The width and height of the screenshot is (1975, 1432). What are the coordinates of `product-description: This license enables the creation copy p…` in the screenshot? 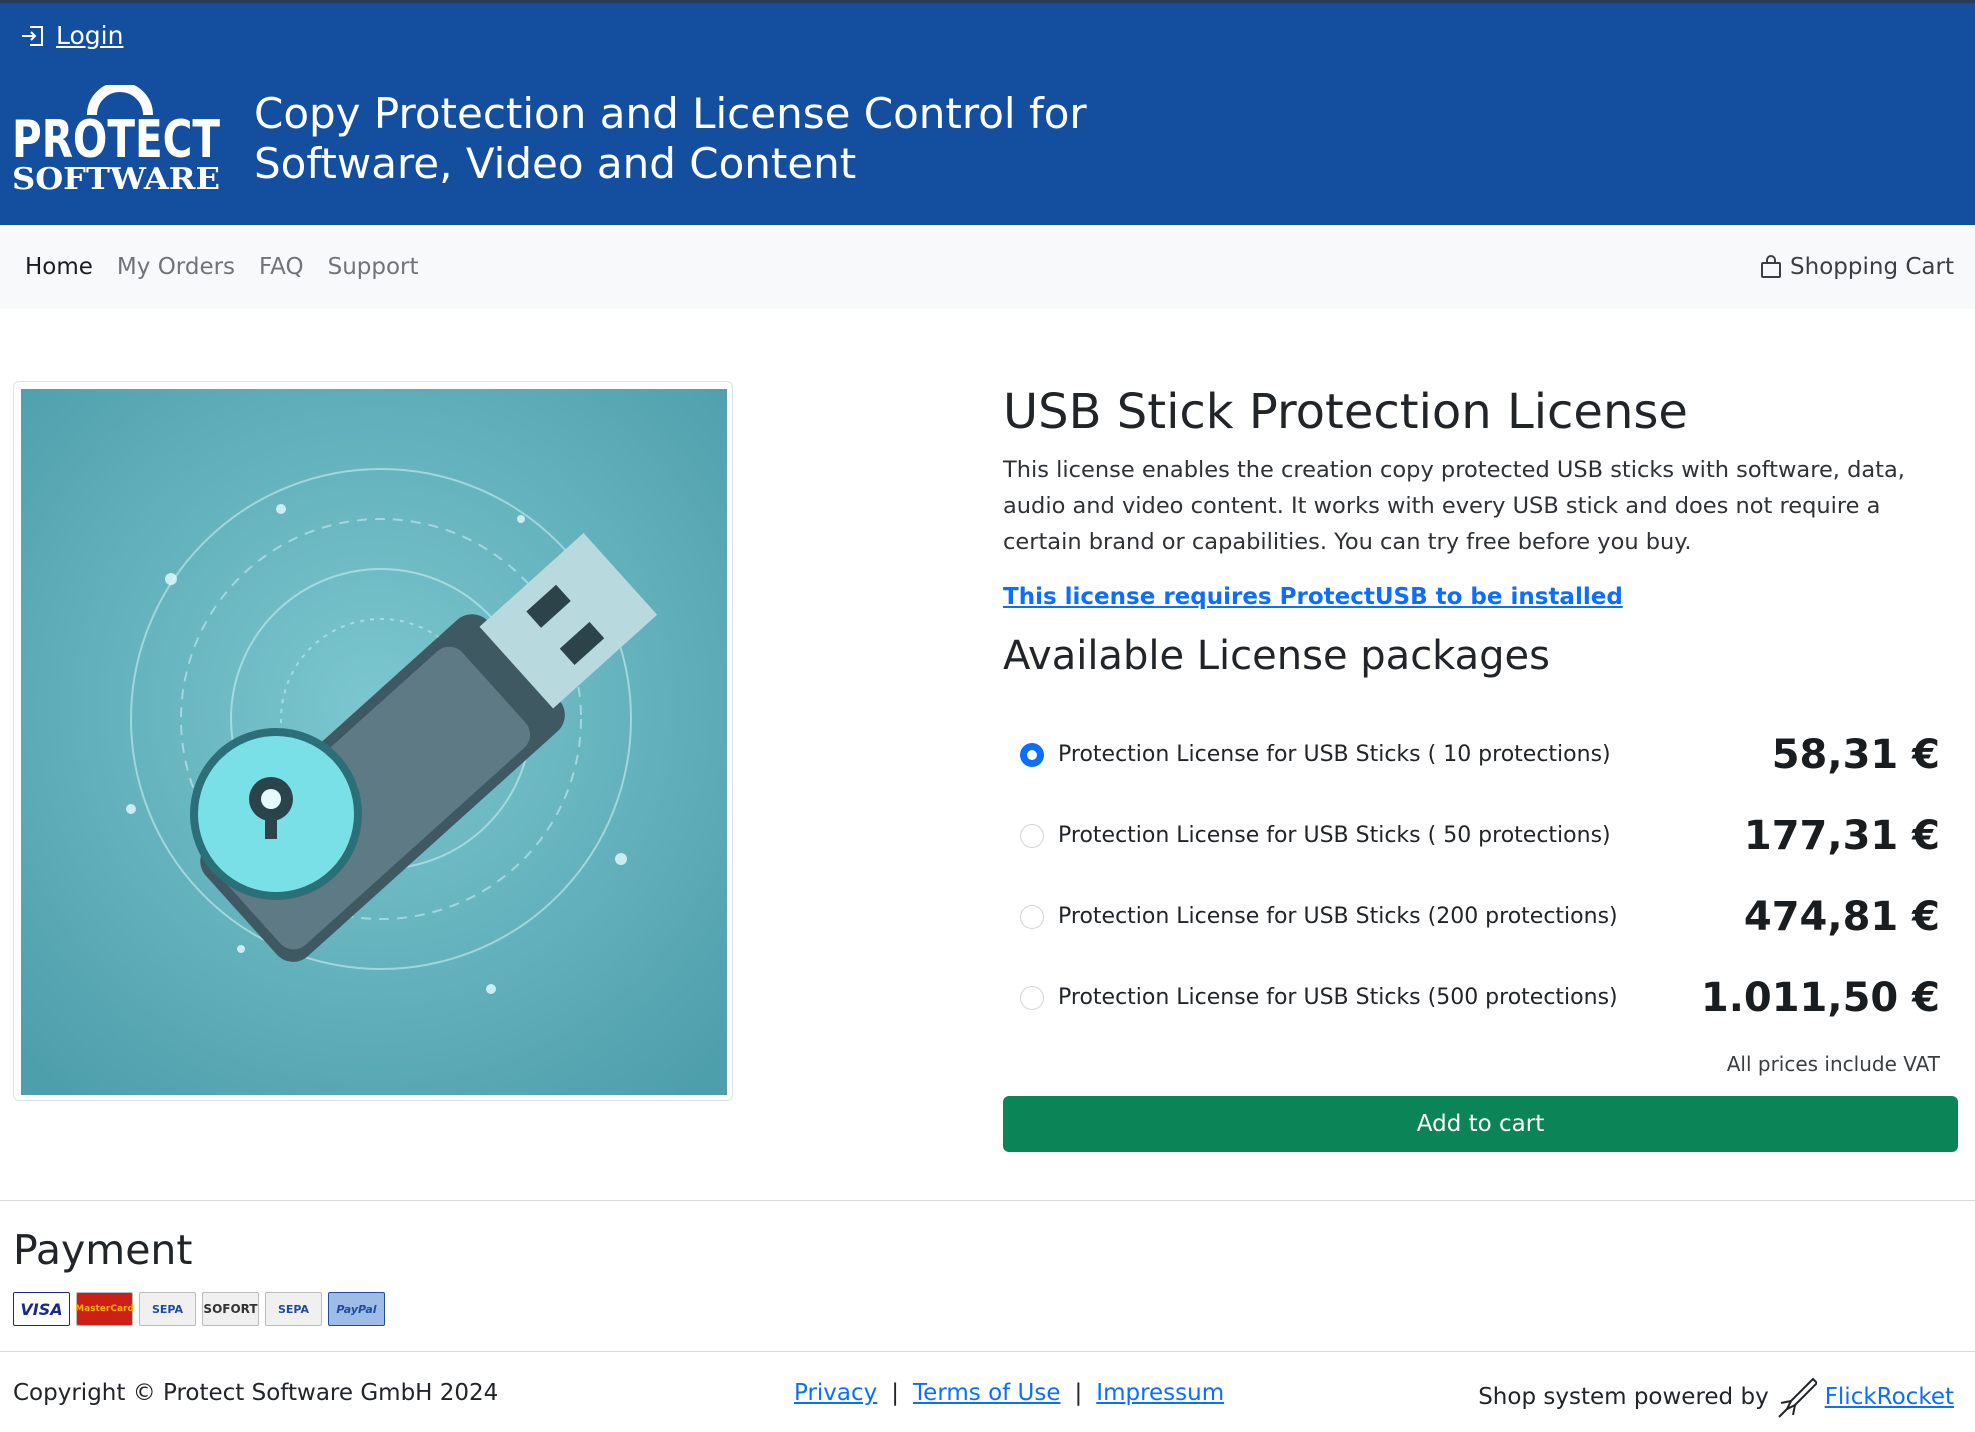 It's located at (1454, 506).